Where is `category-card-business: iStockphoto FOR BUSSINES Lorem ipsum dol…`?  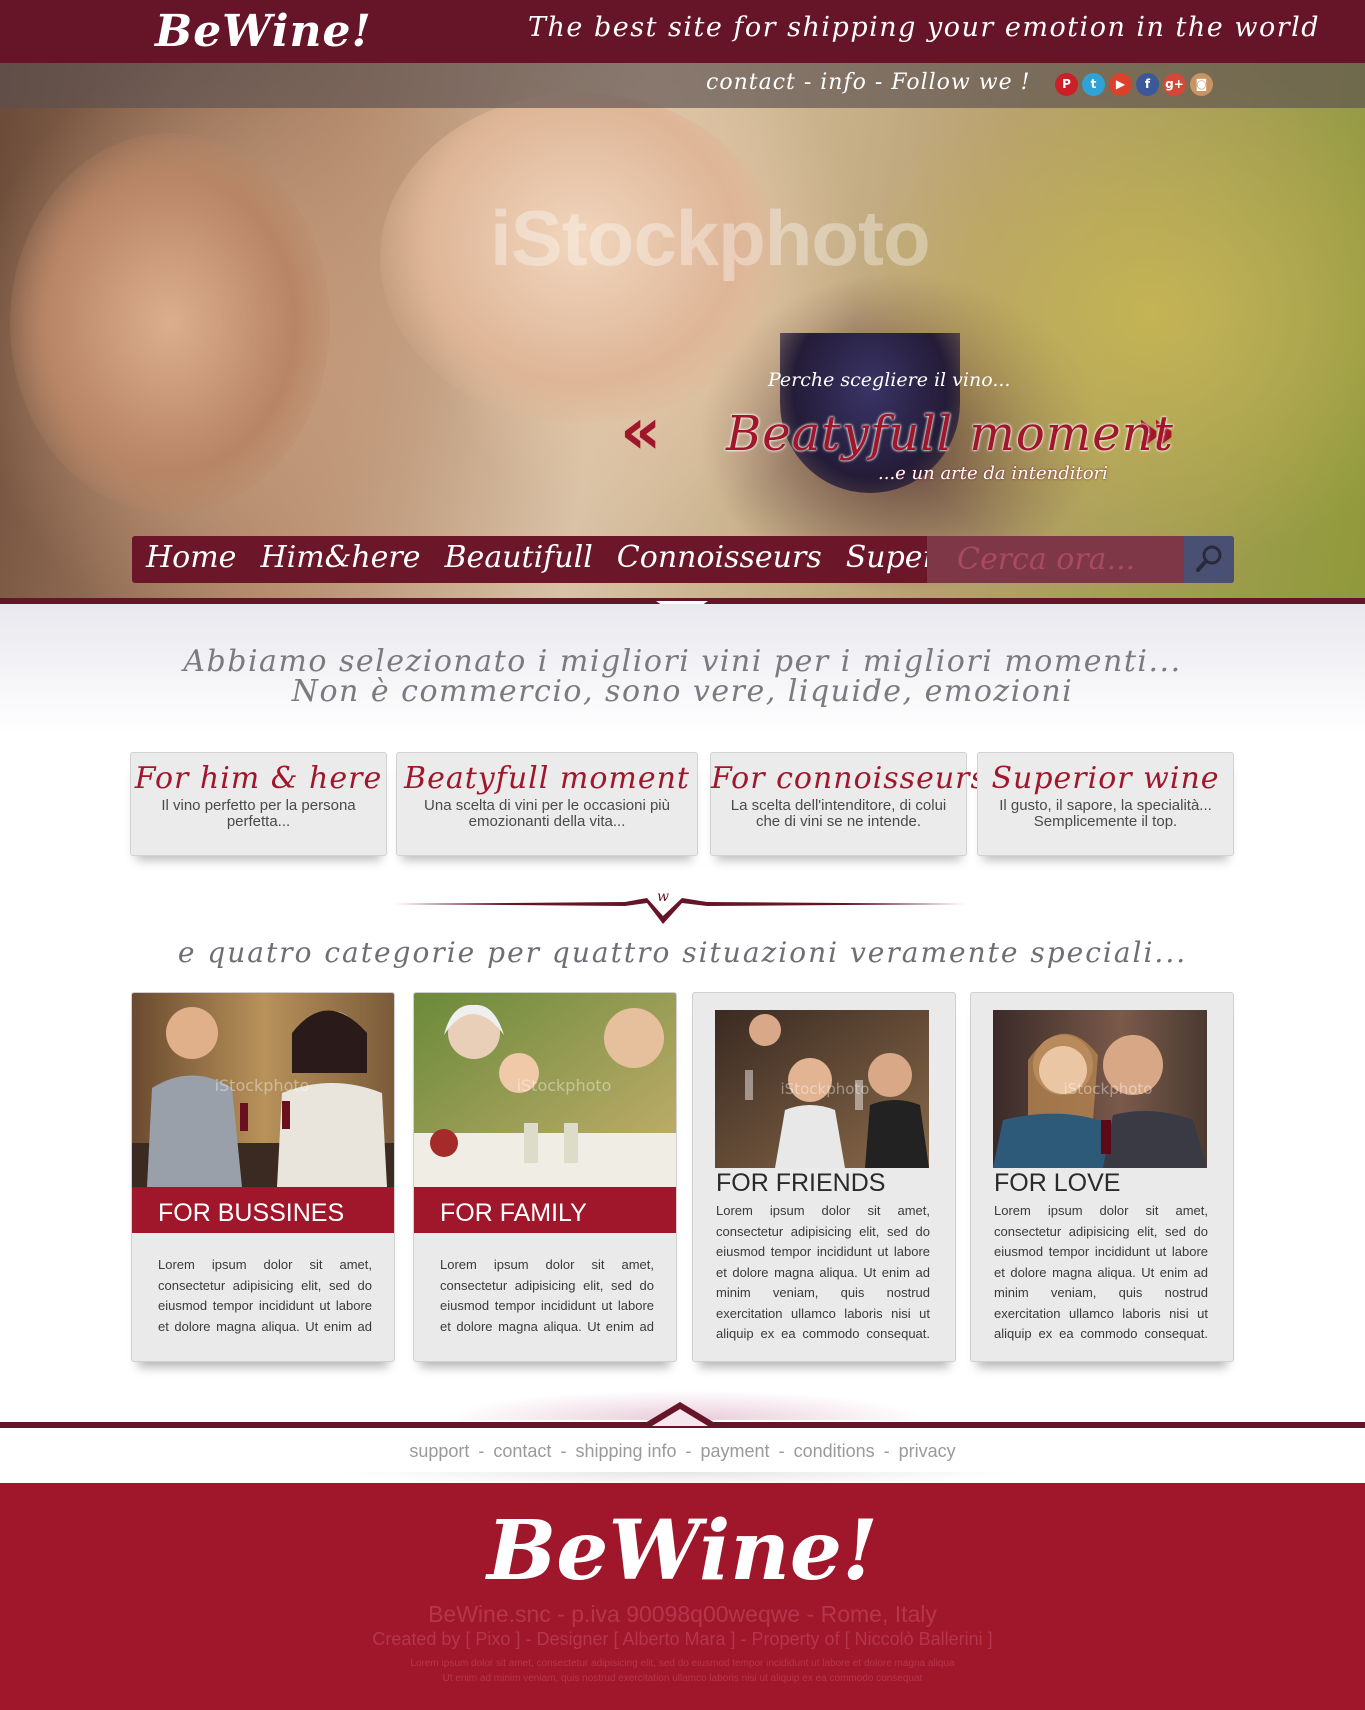
category-card-business: iStockphoto FOR BUSSINES Lorem ipsum dol… is located at coordinates (263, 1177).